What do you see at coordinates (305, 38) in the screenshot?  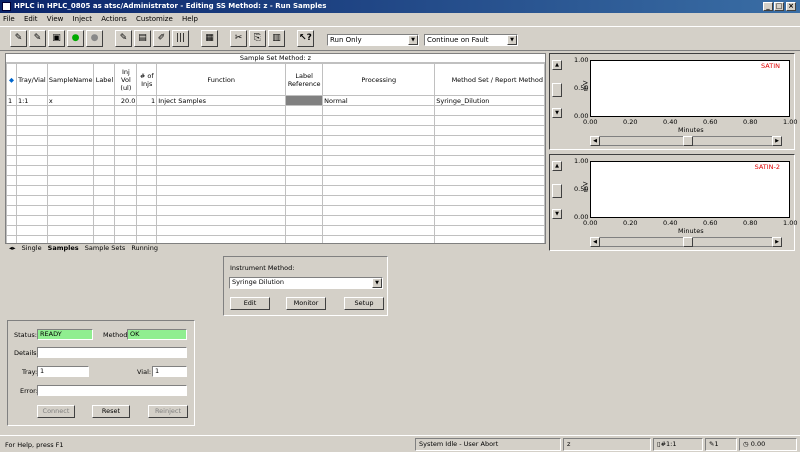 I see `context-help-icon: ↖?` at bounding box center [305, 38].